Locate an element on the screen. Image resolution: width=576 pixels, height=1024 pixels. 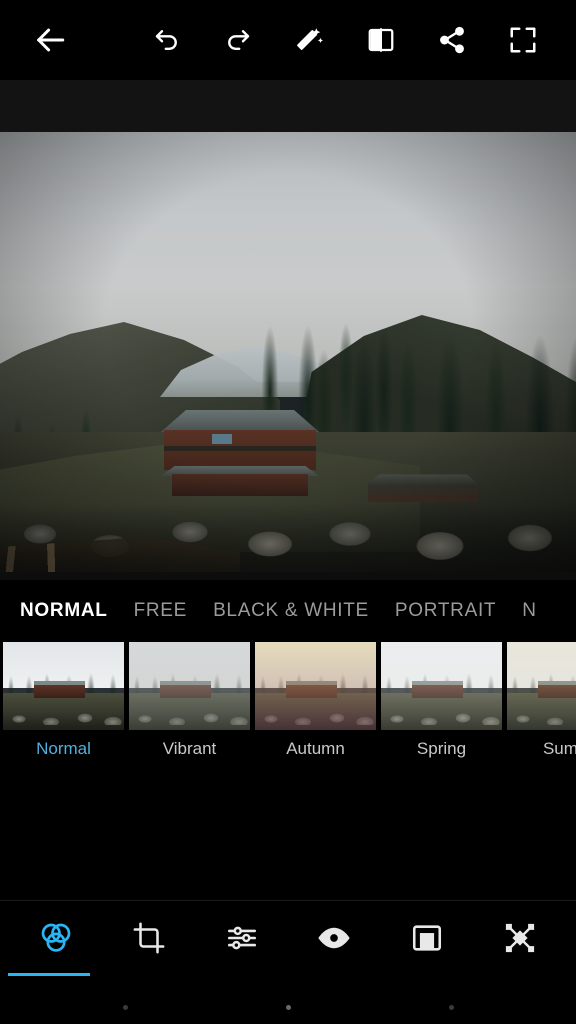
filter-thumb-normal: Normal is located at coordinates (63, 700).